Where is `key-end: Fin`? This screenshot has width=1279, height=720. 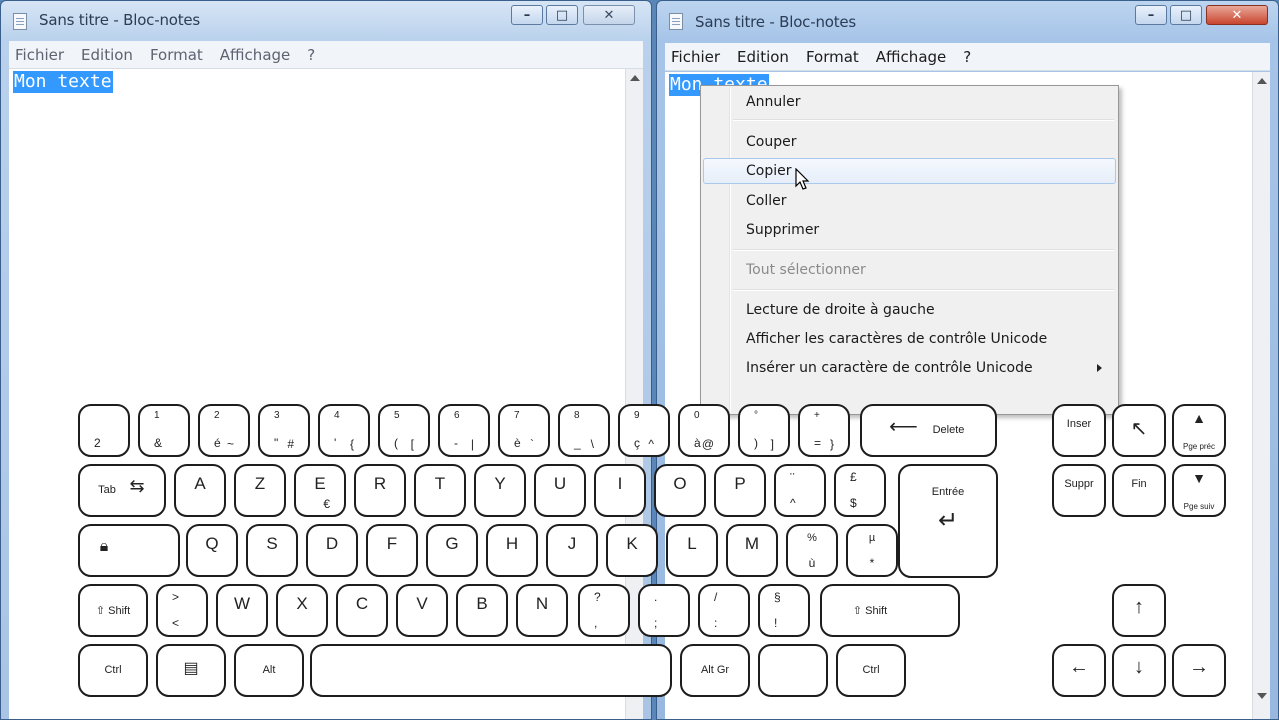 key-end: Fin is located at coordinates (1139, 490).